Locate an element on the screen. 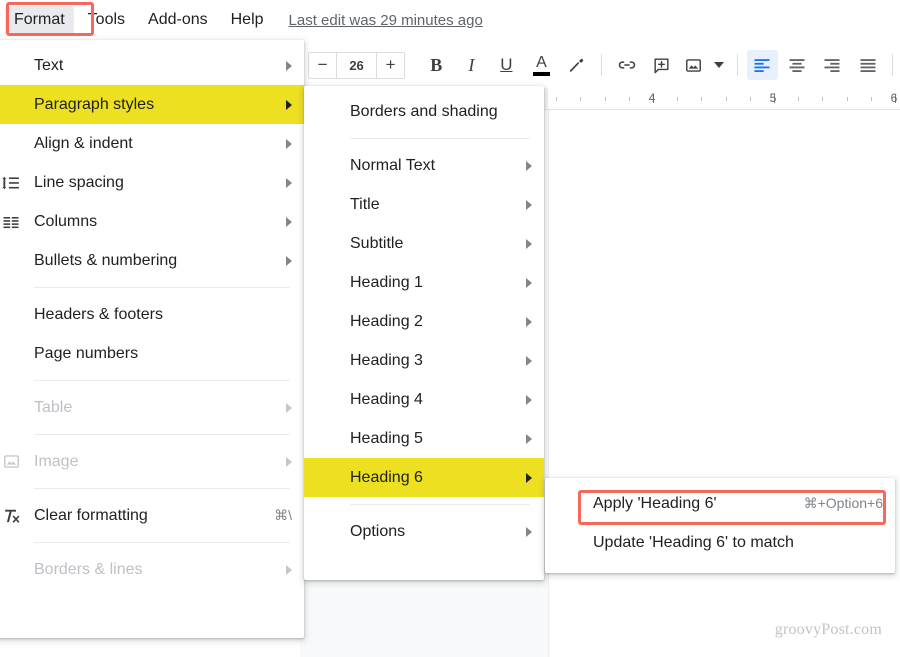  format-menu-item-table: Table is located at coordinates (152, 407).